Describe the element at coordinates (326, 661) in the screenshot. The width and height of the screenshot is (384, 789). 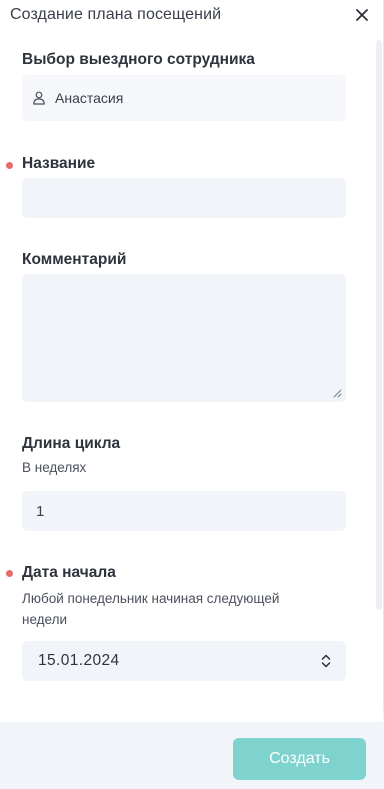
I see `spinner-updown-icon` at that location.